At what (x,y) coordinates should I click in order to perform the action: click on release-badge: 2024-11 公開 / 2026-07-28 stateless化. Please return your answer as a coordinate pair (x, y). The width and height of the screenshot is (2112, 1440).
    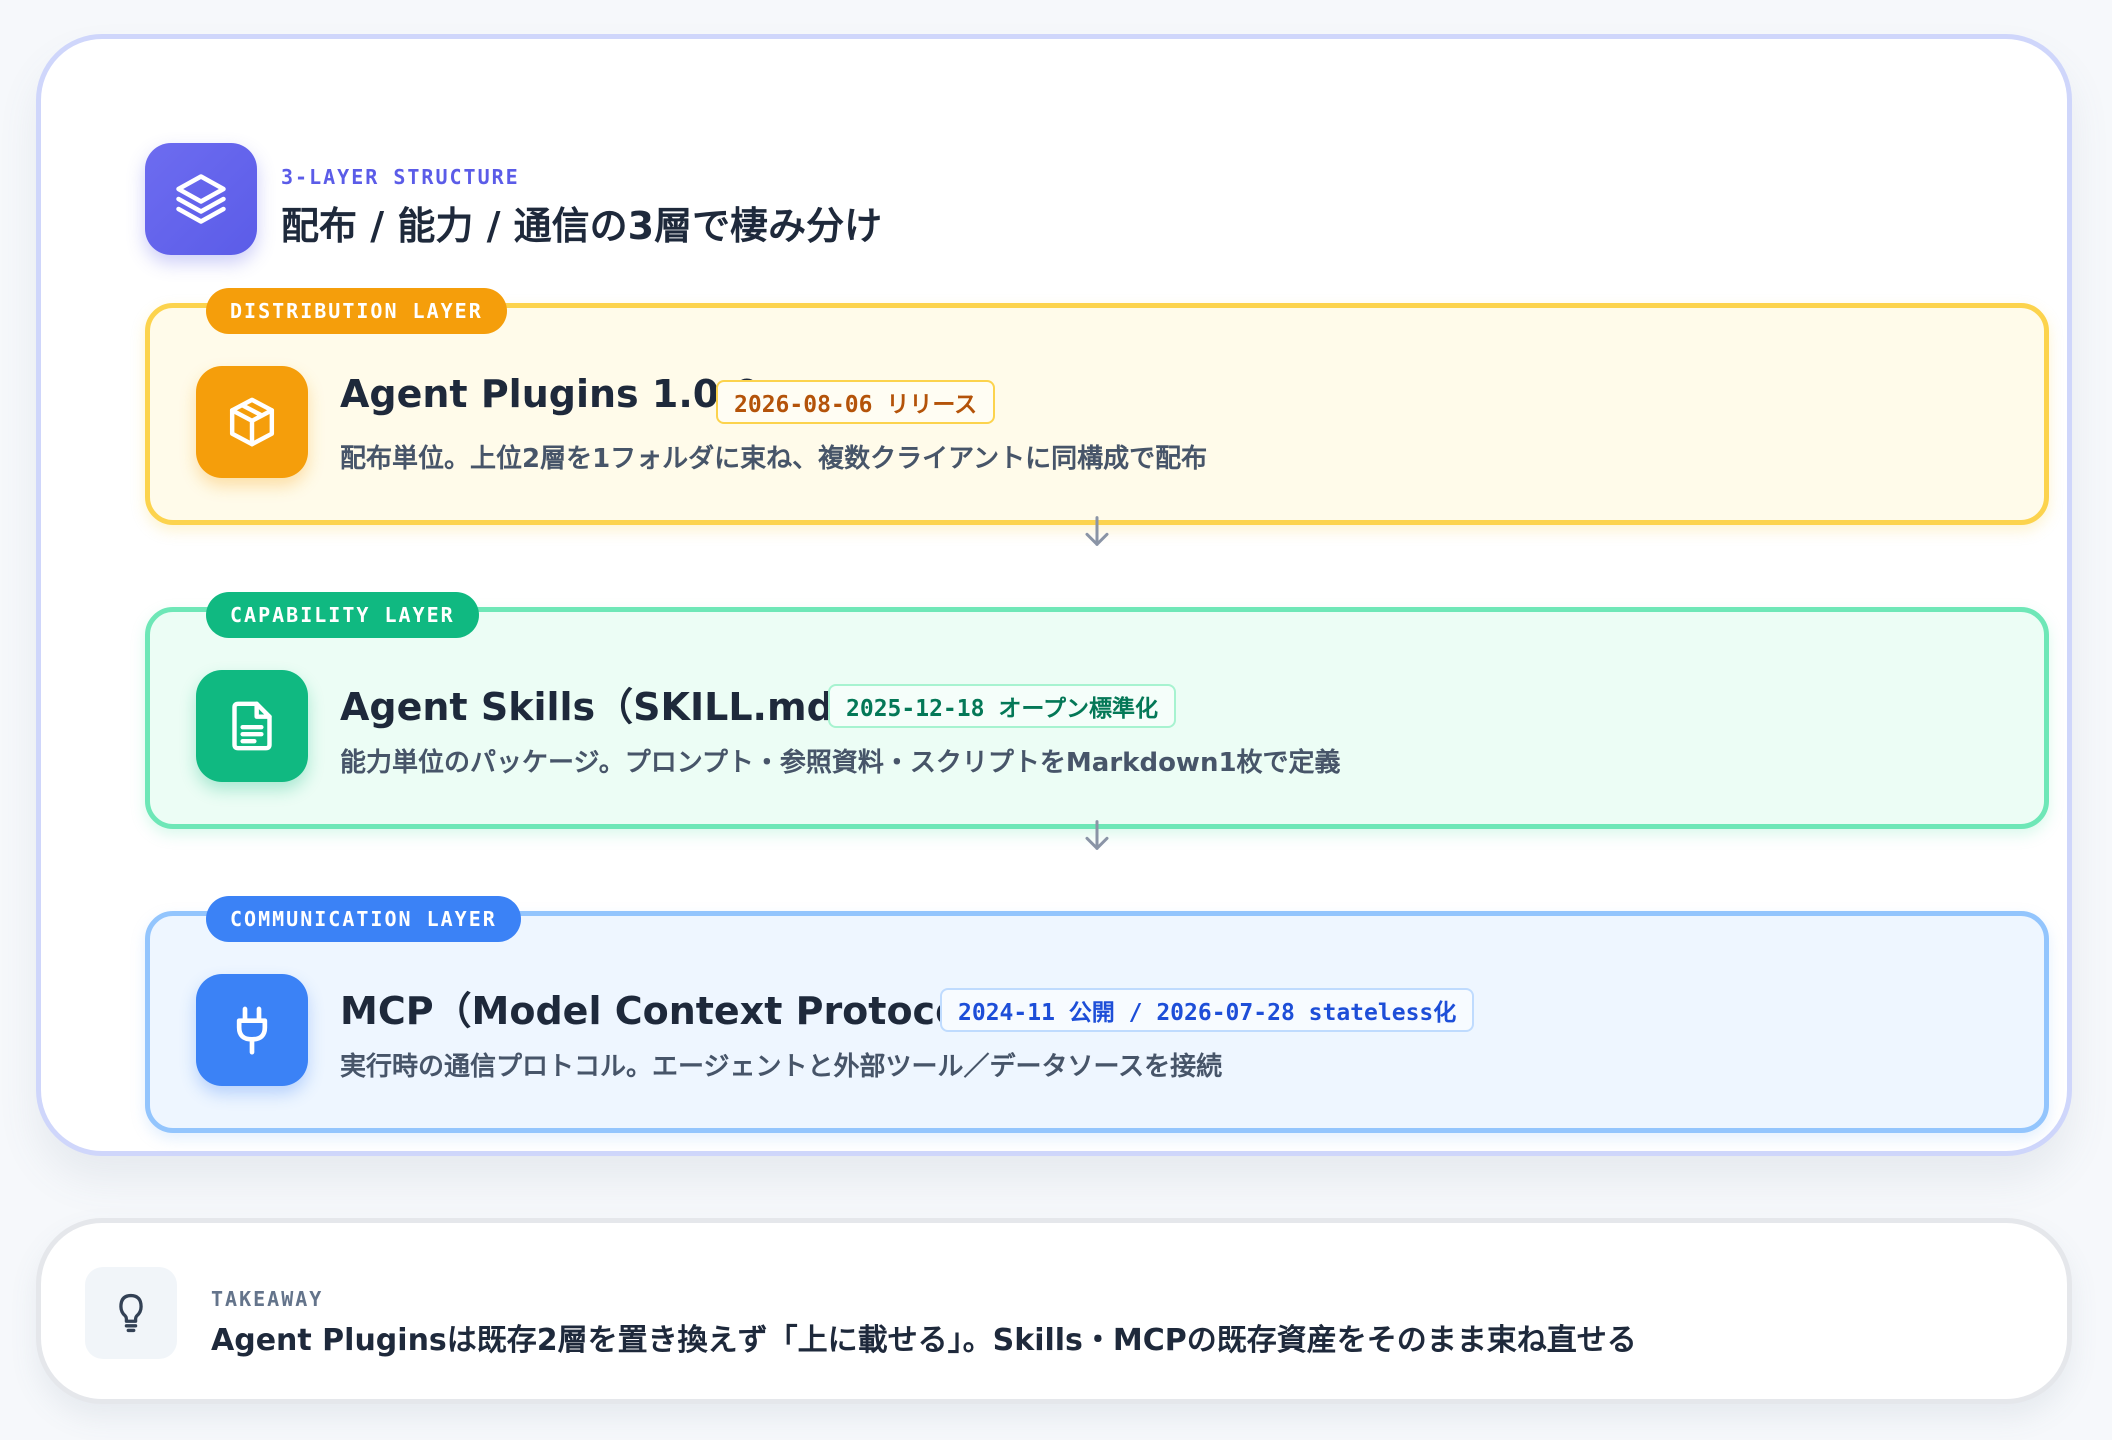
    Looking at the image, I should click on (1207, 1010).